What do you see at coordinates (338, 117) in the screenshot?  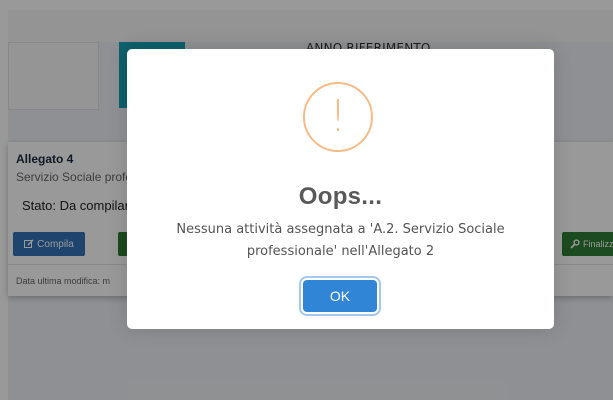 I see `exclamation-icon: !` at bounding box center [338, 117].